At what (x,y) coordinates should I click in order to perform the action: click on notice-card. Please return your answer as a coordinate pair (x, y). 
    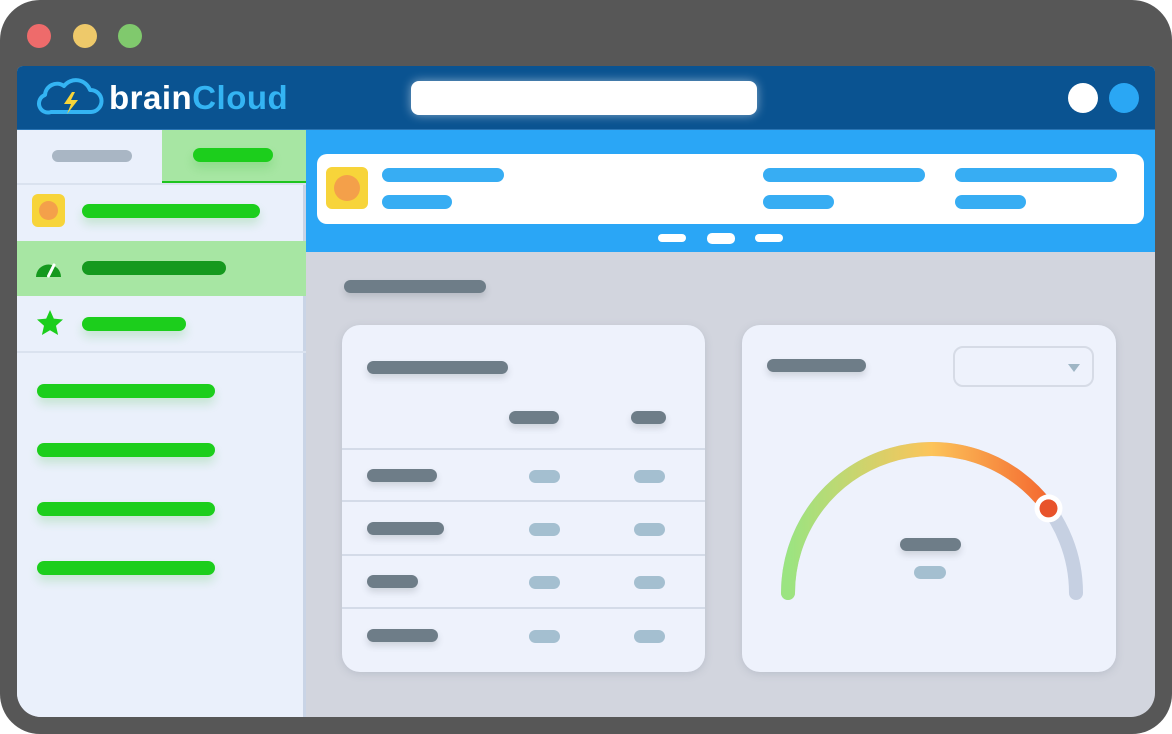
    Looking at the image, I should click on (730, 189).